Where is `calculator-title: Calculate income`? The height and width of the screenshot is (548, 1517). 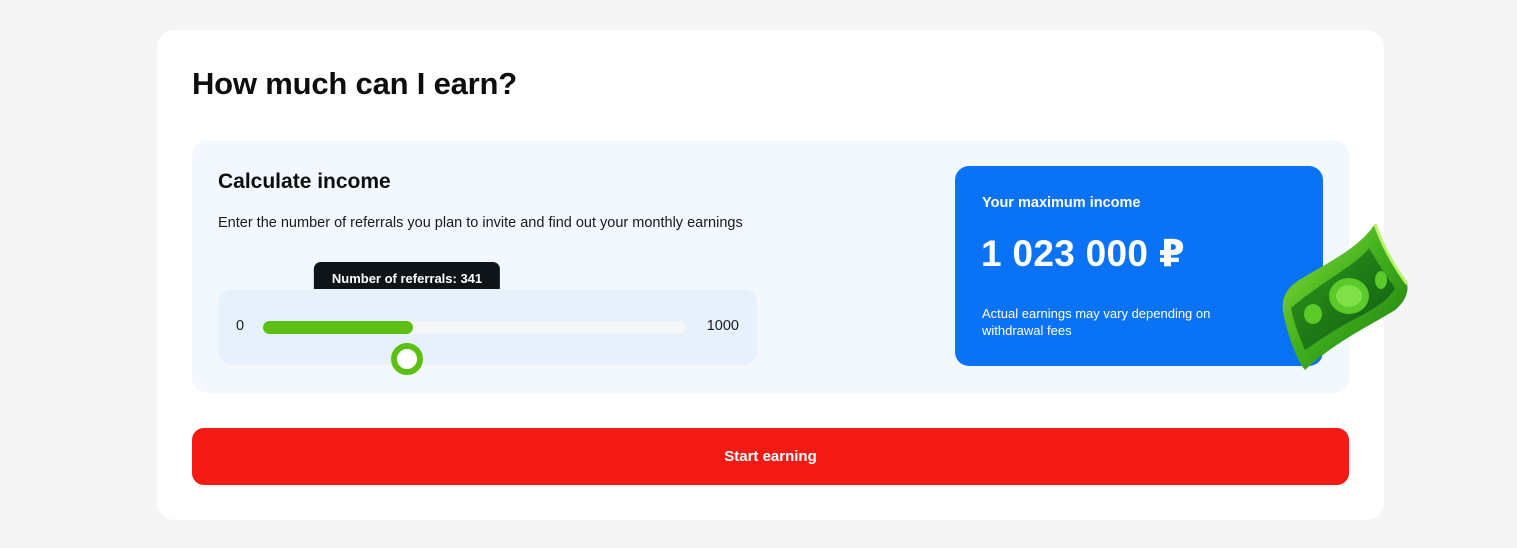 calculator-title: Calculate income is located at coordinates (304, 181).